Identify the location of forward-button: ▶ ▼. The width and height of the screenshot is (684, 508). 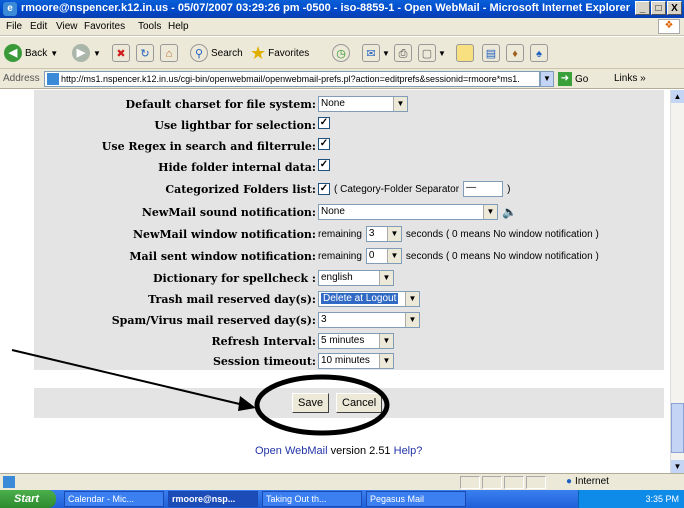
(86, 53).